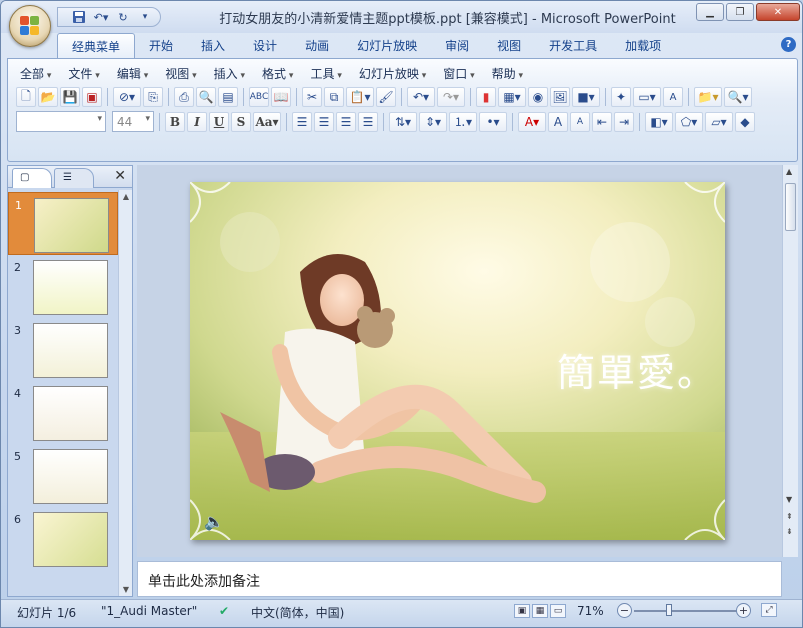  What do you see at coordinates (790, 361) in the screenshot?
I see `editor-scrollbar: ▲ ▼ ⇞ ⇟` at bounding box center [790, 361].